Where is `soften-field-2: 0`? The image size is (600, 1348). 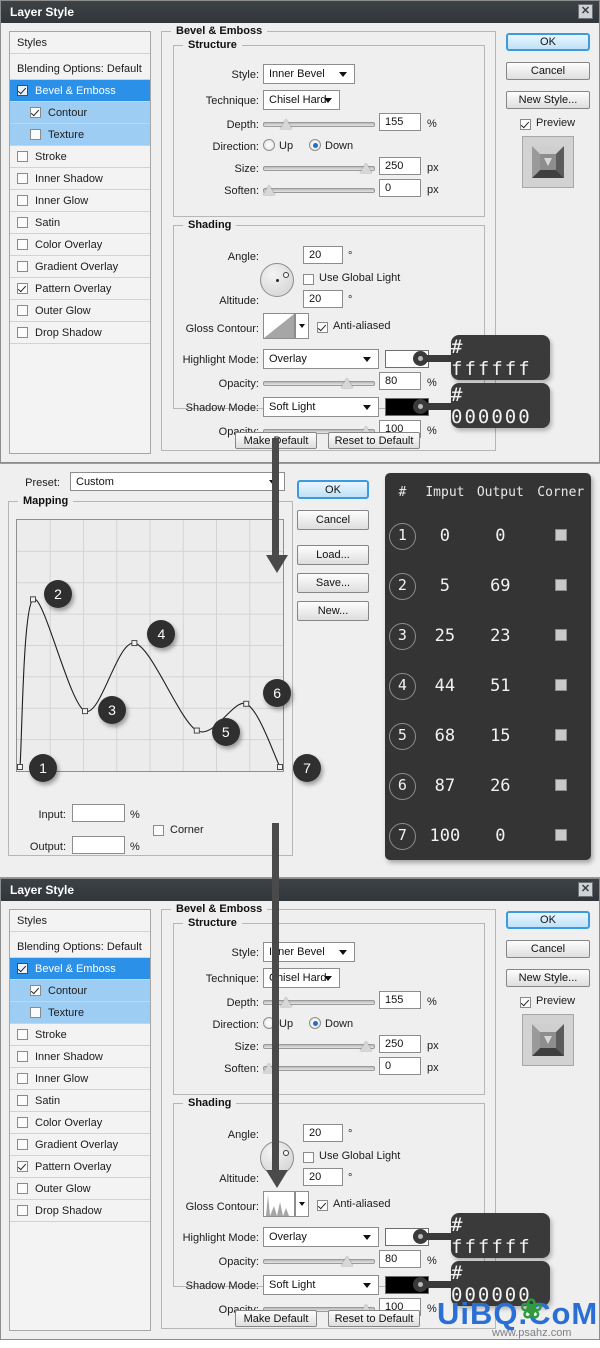
soften-field-2: 0 is located at coordinates (400, 1066).